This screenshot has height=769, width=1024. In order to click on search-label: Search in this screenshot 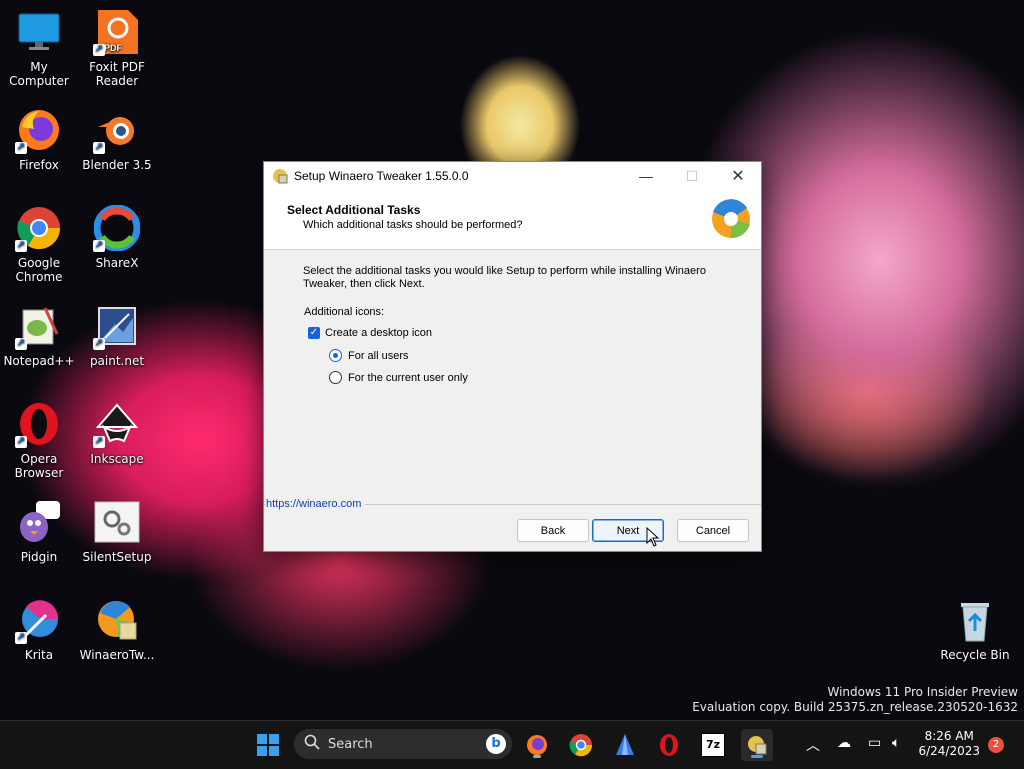, I will do `click(350, 744)`.